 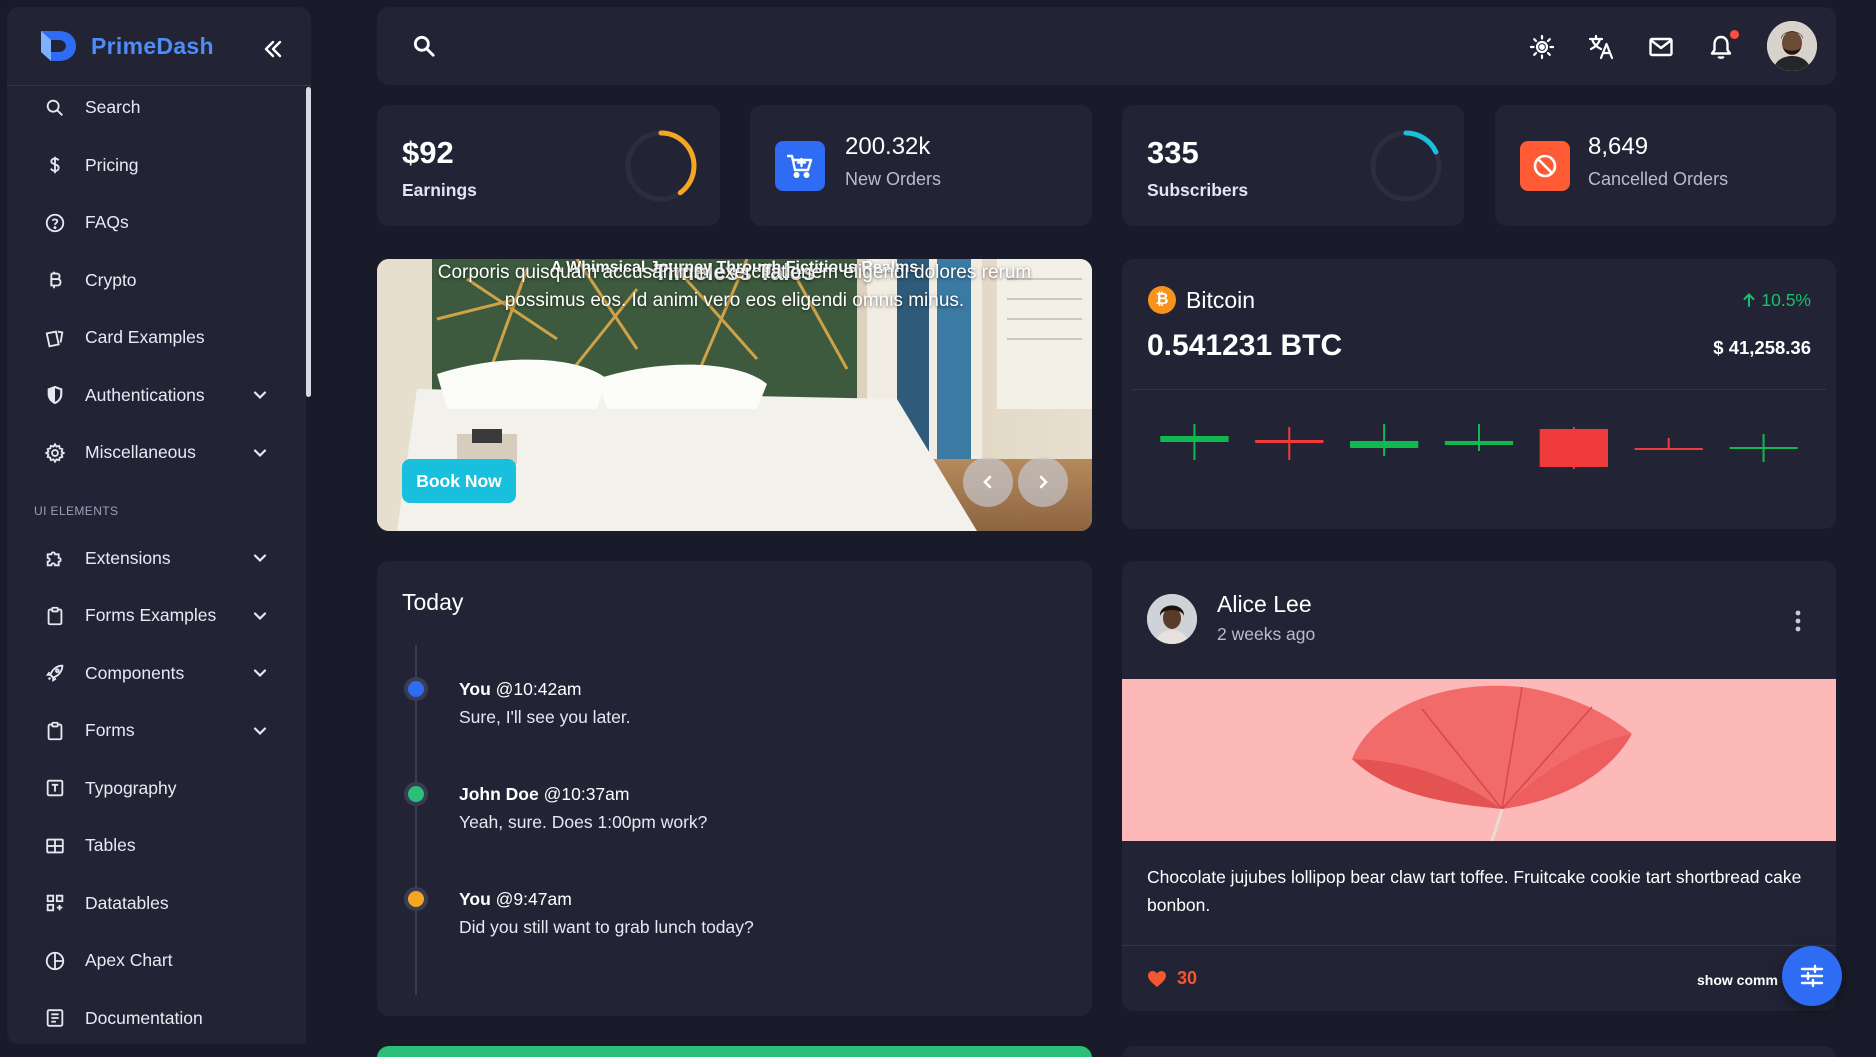 I want to click on sidebar-item-label: Datatables, so click(x=127, y=902).